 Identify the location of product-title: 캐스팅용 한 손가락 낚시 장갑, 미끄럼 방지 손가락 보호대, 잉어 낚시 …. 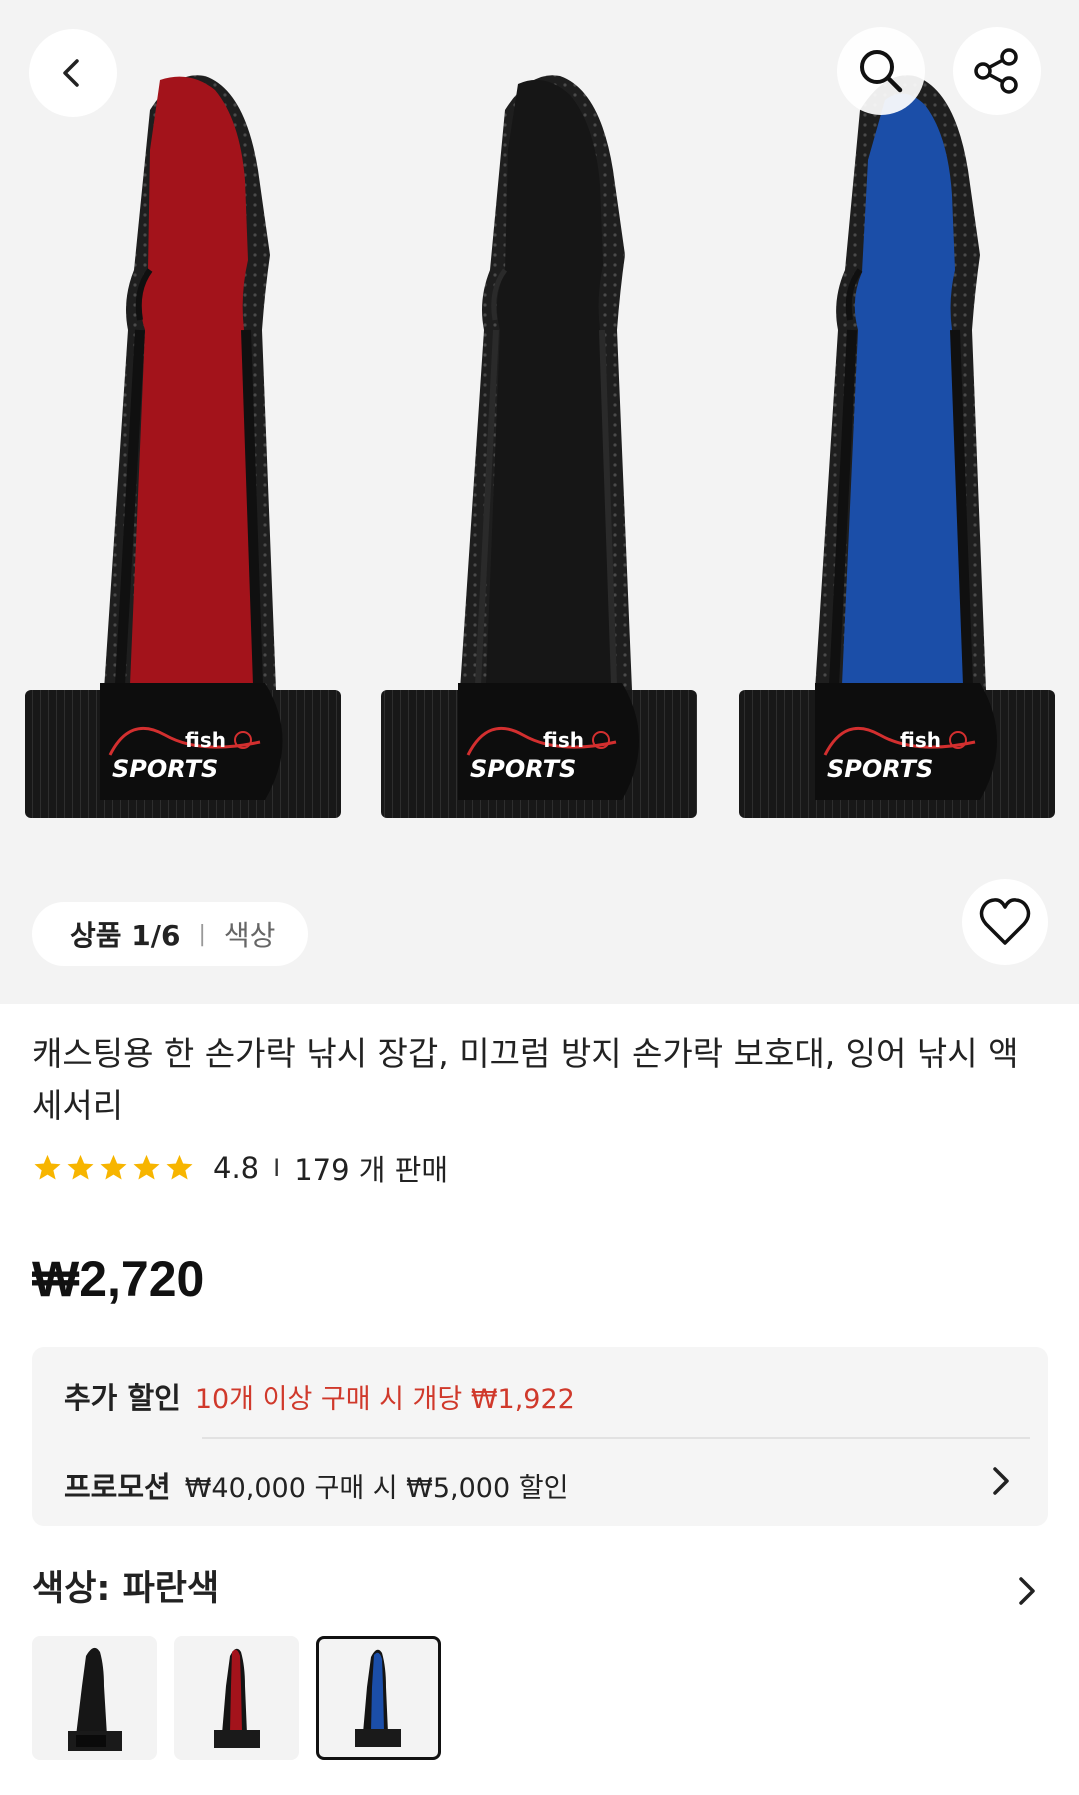
(525, 1079).